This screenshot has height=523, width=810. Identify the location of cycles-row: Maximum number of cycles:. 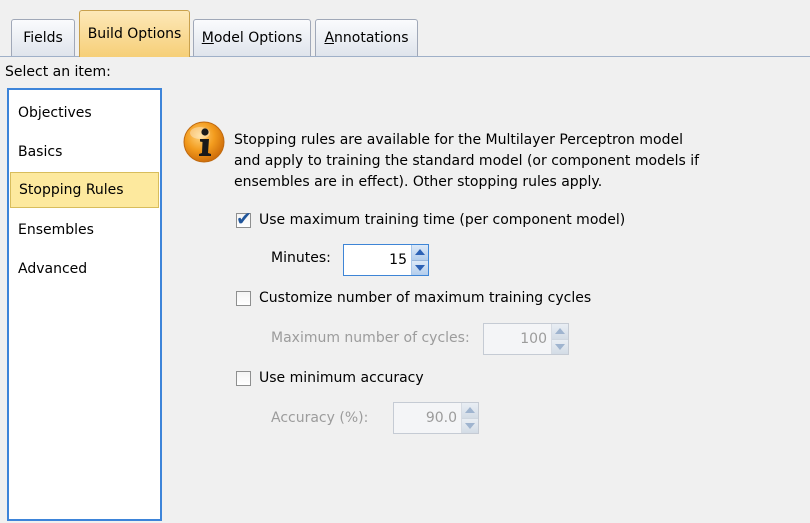
(370, 338).